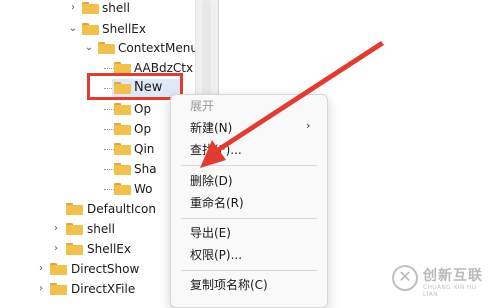  What do you see at coordinates (450, 291) in the screenshot?
I see `watermark-sub: CHUANG XIN HU LIAN` at bounding box center [450, 291].